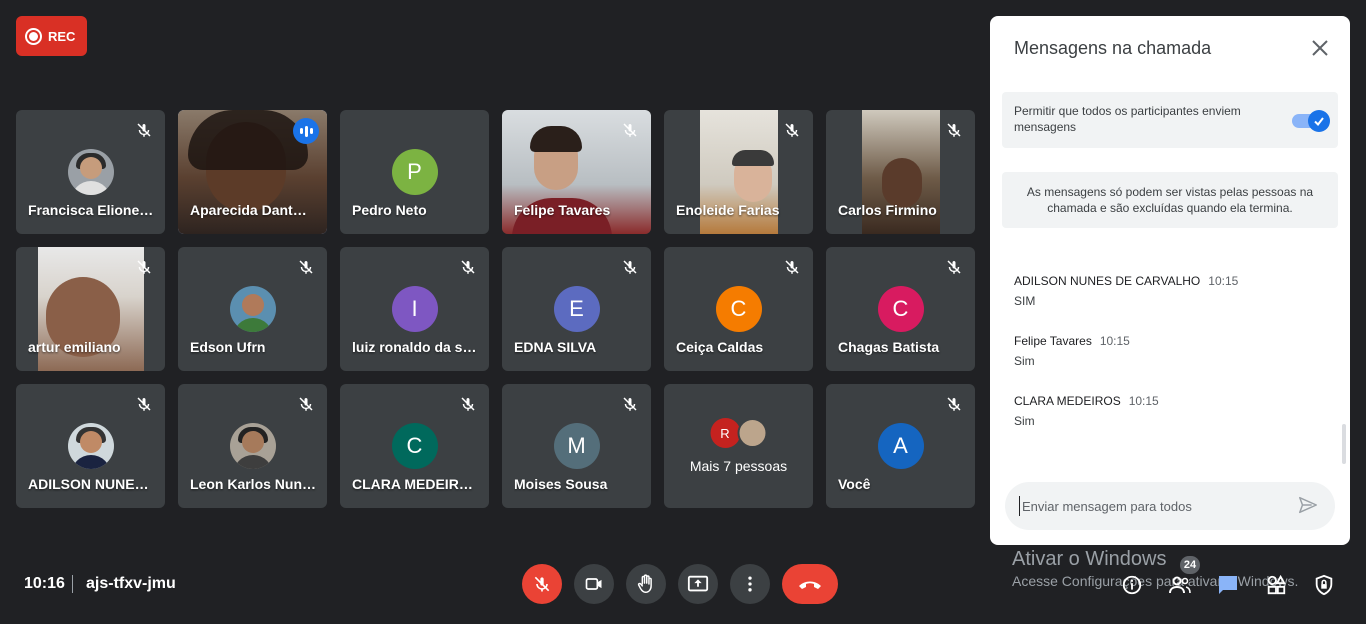 The width and height of the screenshot is (1366, 624). What do you see at coordinates (900, 172) in the screenshot?
I see `participant-tile: Carlos Firmino` at bounding box center [900, 172].